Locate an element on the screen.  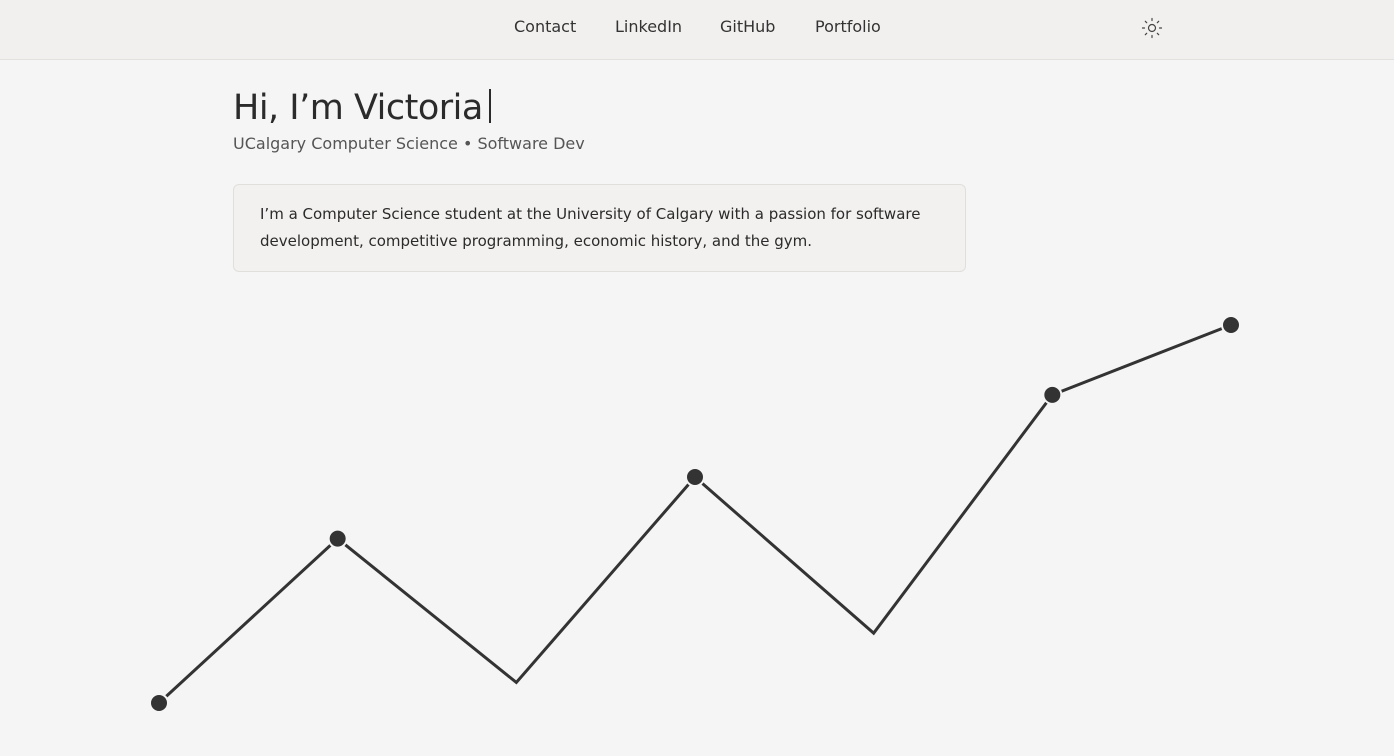
typing-cursor is located at coordinates (489, 106).